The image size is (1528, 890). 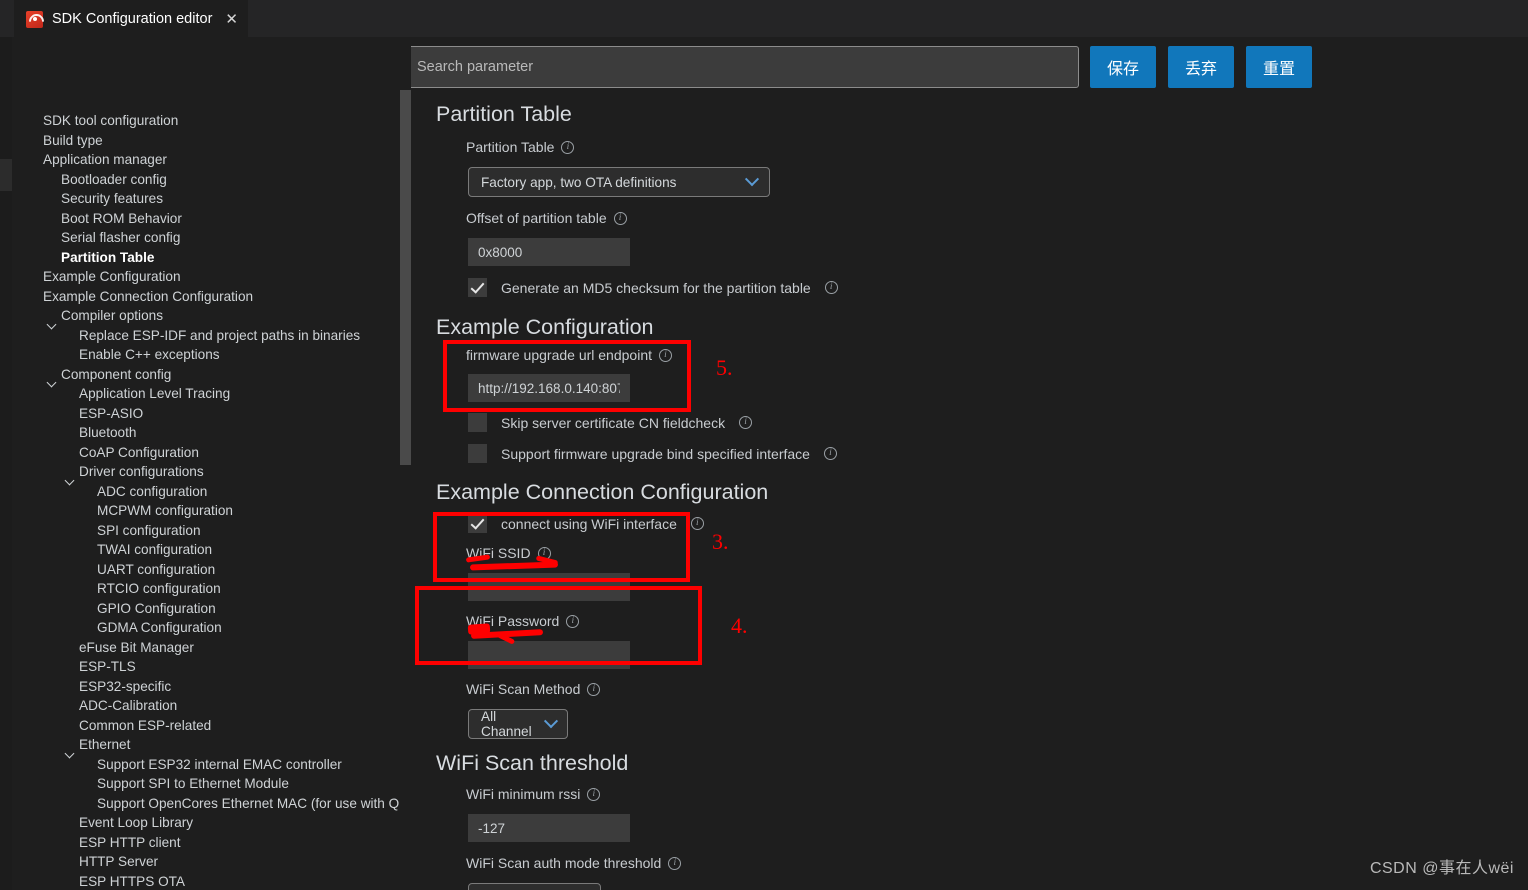 I want to click on sidebar-item-support-spi-to-ethernet-module: Support SPI to Ethernet Module, so click(x=206, y=784).